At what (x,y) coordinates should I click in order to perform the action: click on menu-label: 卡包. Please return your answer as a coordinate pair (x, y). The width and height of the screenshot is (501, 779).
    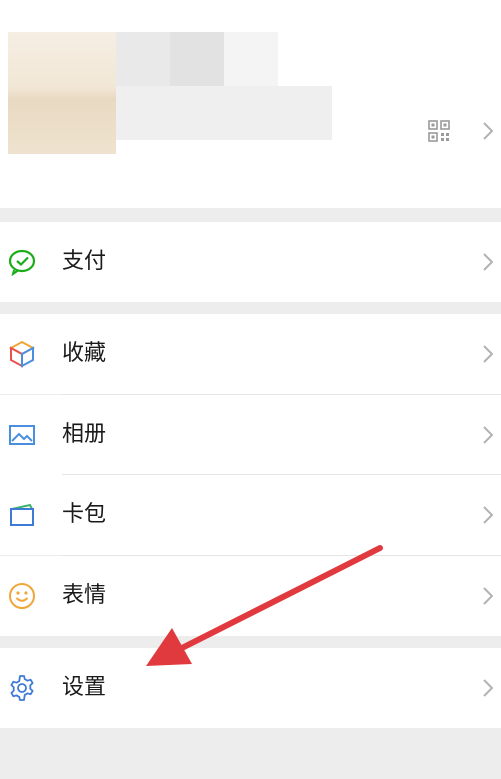
    Looking at the image, I should click on (84, 514).